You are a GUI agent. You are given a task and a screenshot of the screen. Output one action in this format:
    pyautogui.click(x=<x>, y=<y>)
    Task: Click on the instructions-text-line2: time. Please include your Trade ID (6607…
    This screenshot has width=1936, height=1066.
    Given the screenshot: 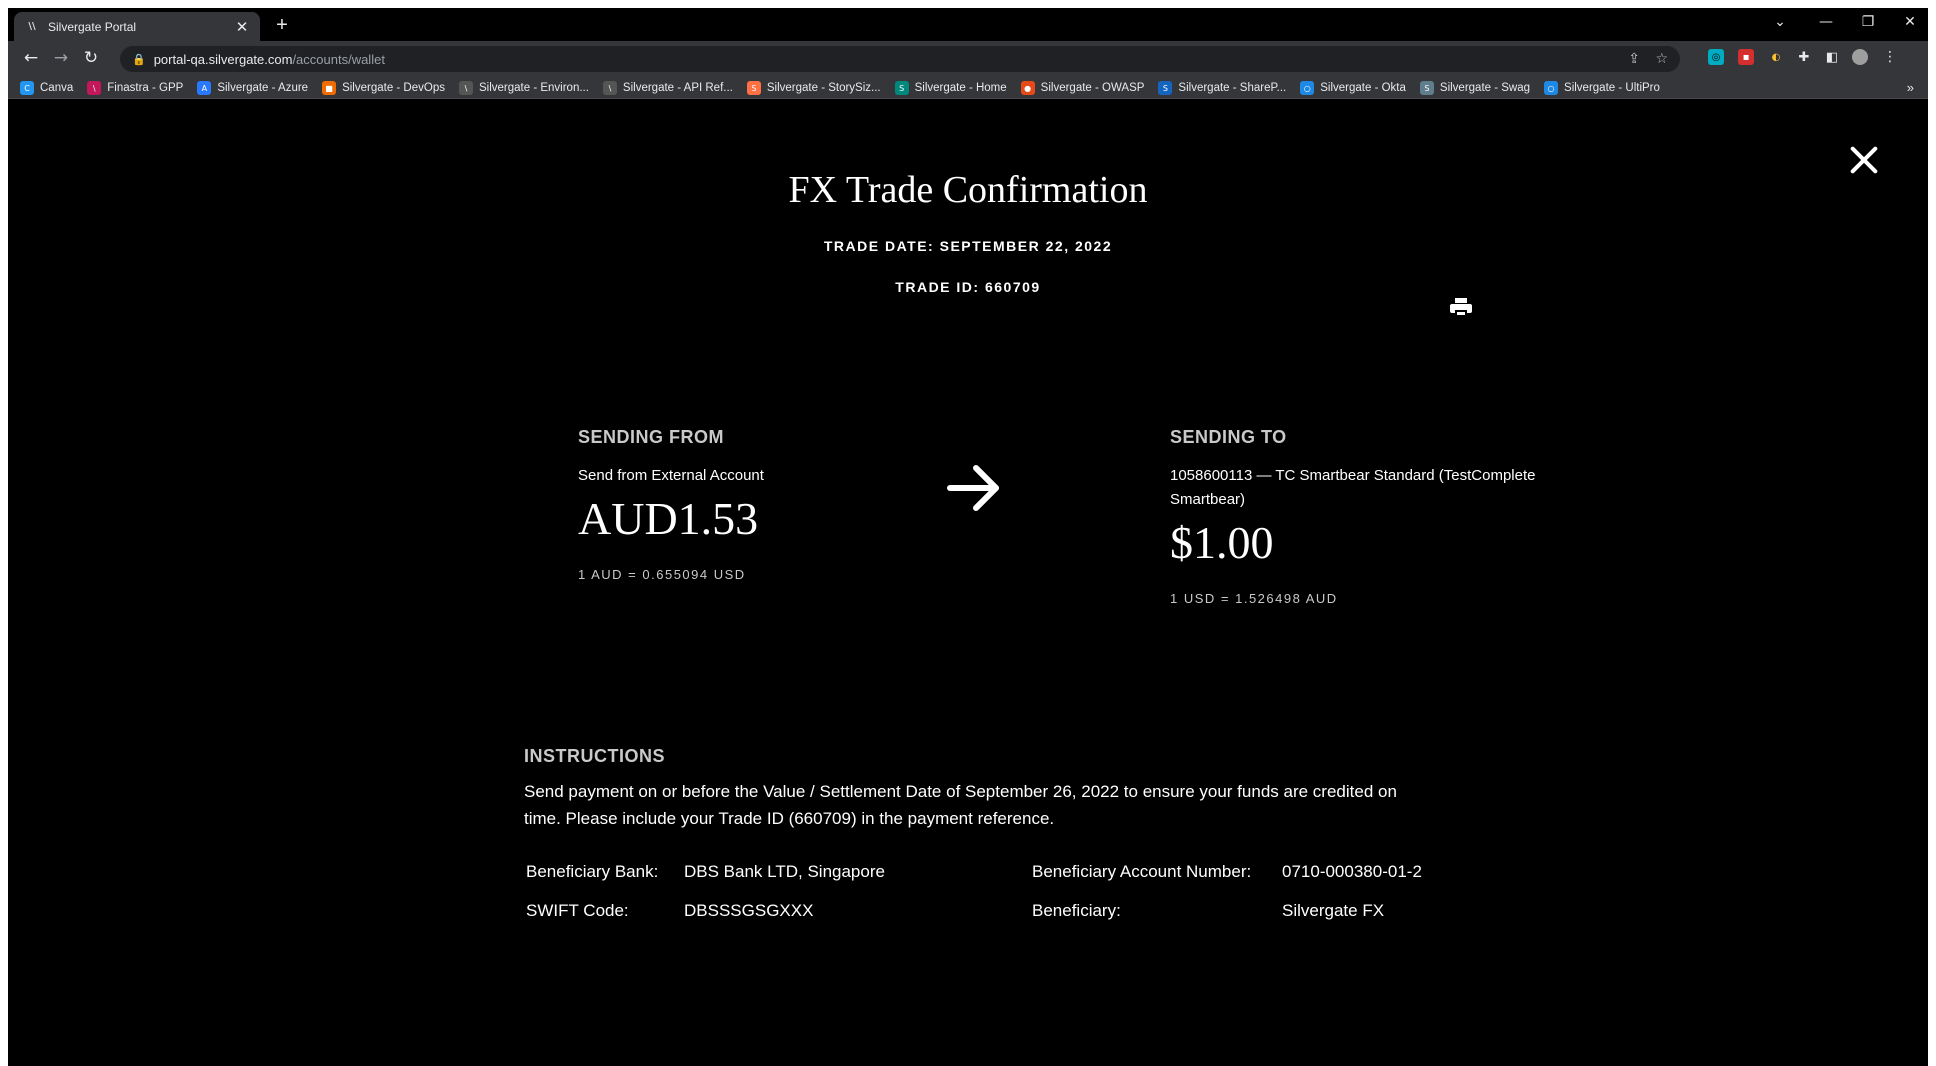 What is the action you would take?
    pyautogui.click(x=789, y=818)
    